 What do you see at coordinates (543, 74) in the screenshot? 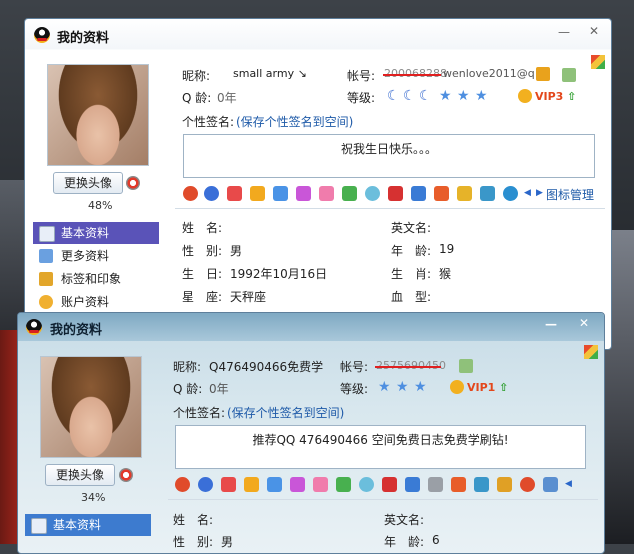
I see `pretty-number-icon` at bounding box center [543, 74].